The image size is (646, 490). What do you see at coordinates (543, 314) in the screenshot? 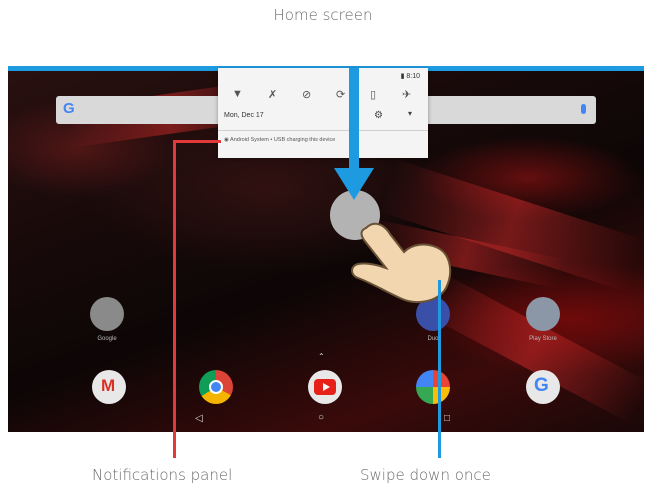
I see `play-store-icon` at bounding box center [543, 314].